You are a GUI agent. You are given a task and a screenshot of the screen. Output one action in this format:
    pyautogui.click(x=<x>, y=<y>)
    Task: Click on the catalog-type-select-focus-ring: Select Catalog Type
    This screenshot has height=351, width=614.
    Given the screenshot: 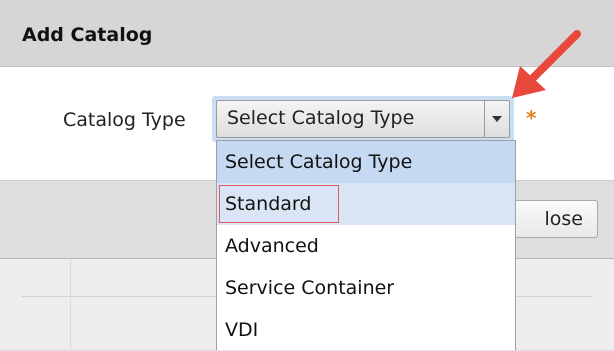 What is the action you would take?
    pyautogui.click(x=363, y=119)
    